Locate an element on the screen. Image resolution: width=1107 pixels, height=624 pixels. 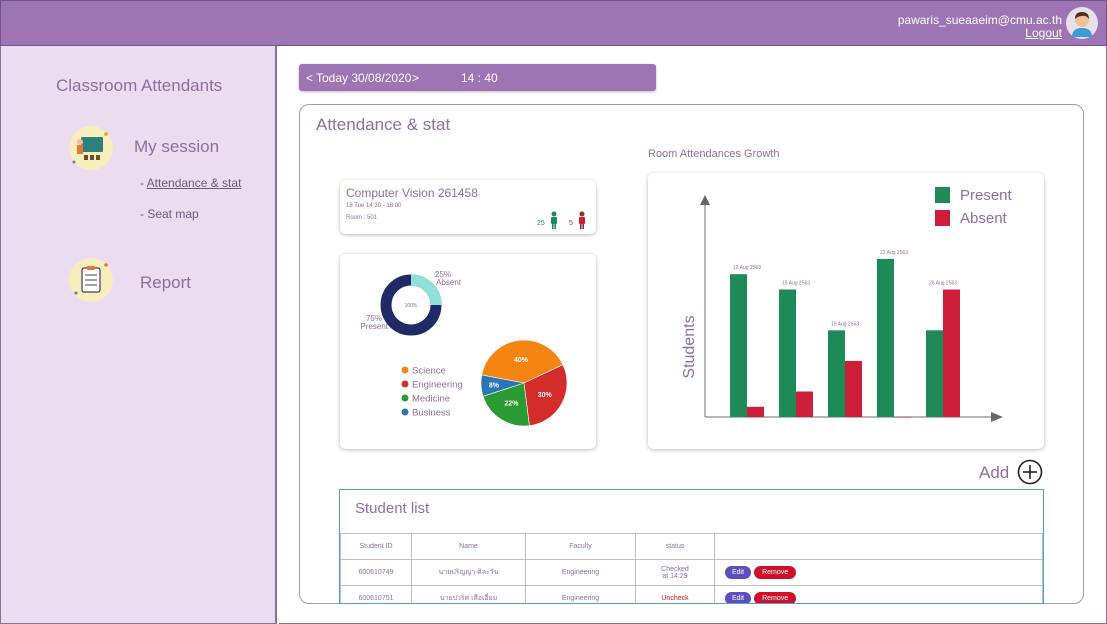
top-bar: pawaris_sueaaeim@cmu.ac.th Logout is located at coordinates (553, 23).